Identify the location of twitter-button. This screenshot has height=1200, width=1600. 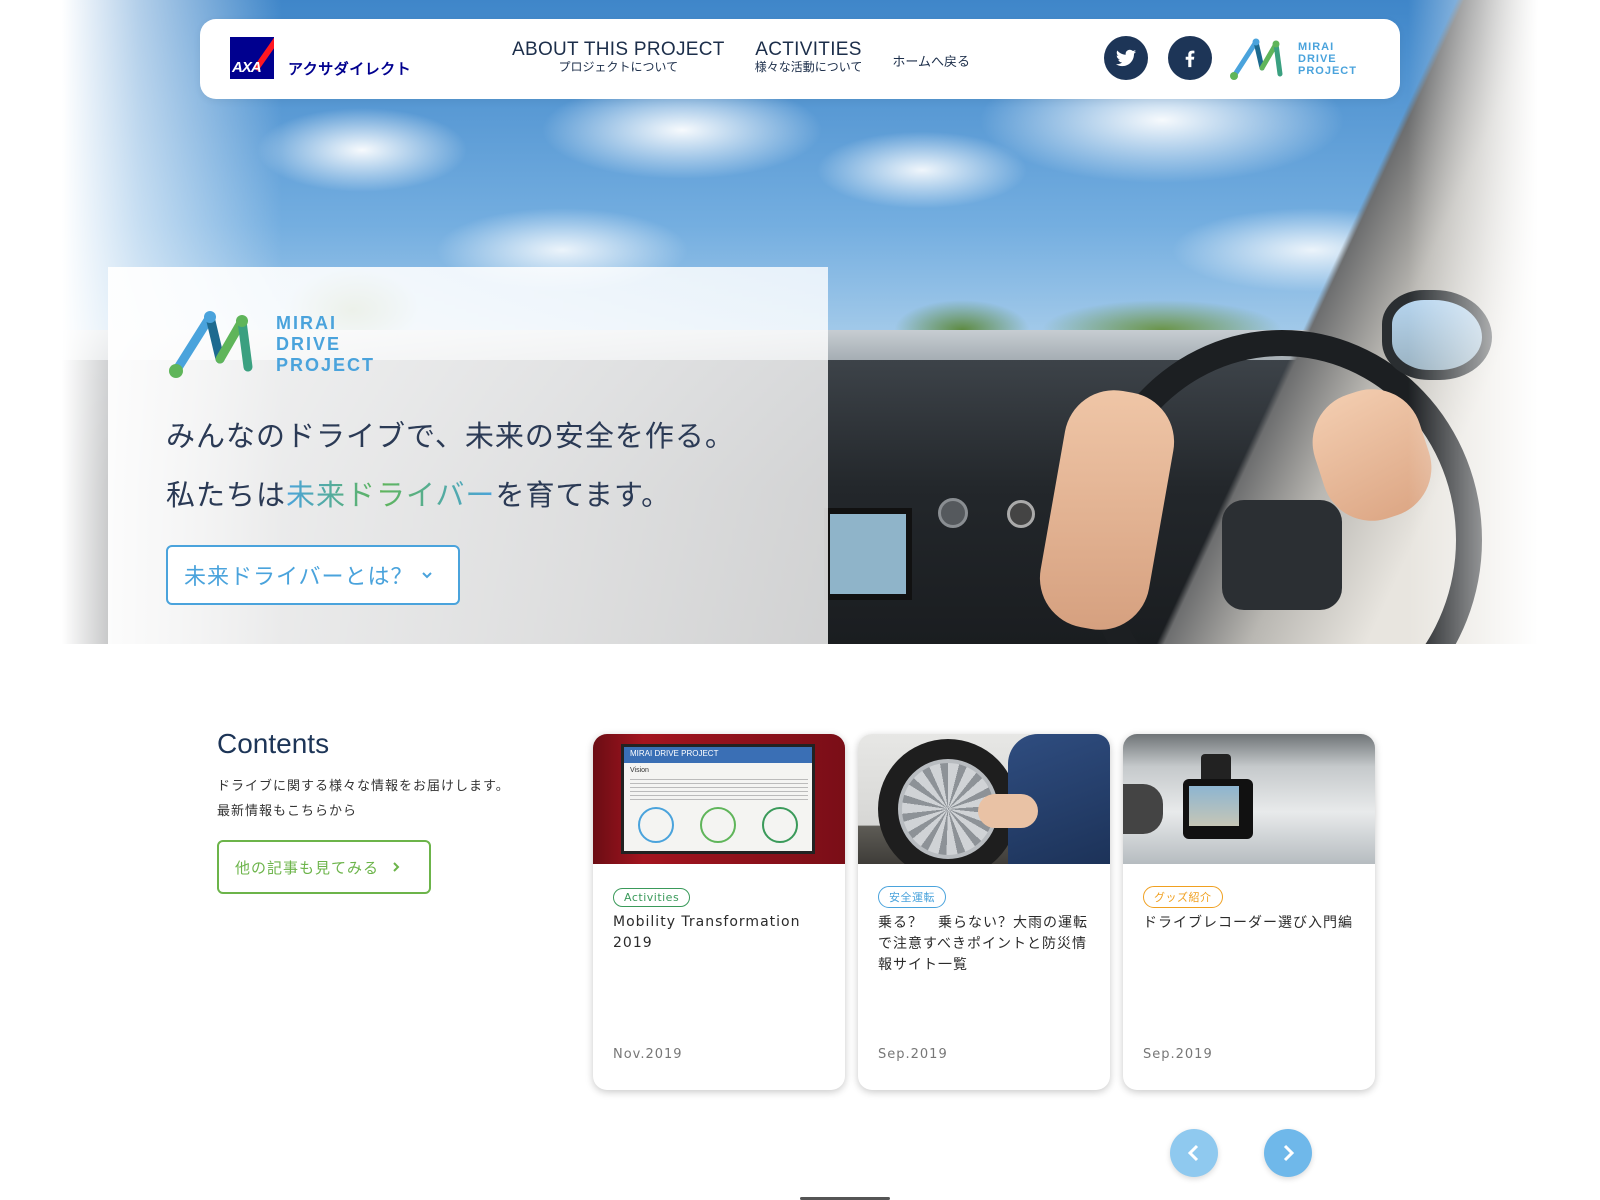
(1126, 58).